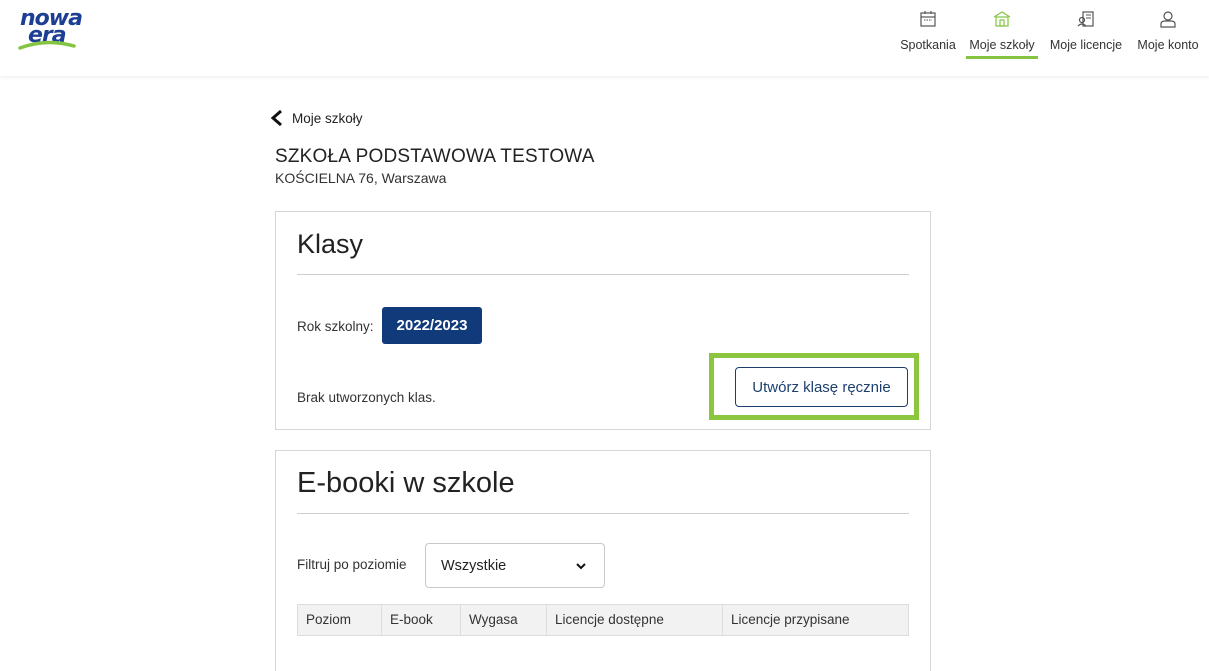 This screenshot has width=1209, height=671. Describe the element at coordinates (327, 118) in the screenshot. I see `back-link-label: Moje szkoły` at that location.